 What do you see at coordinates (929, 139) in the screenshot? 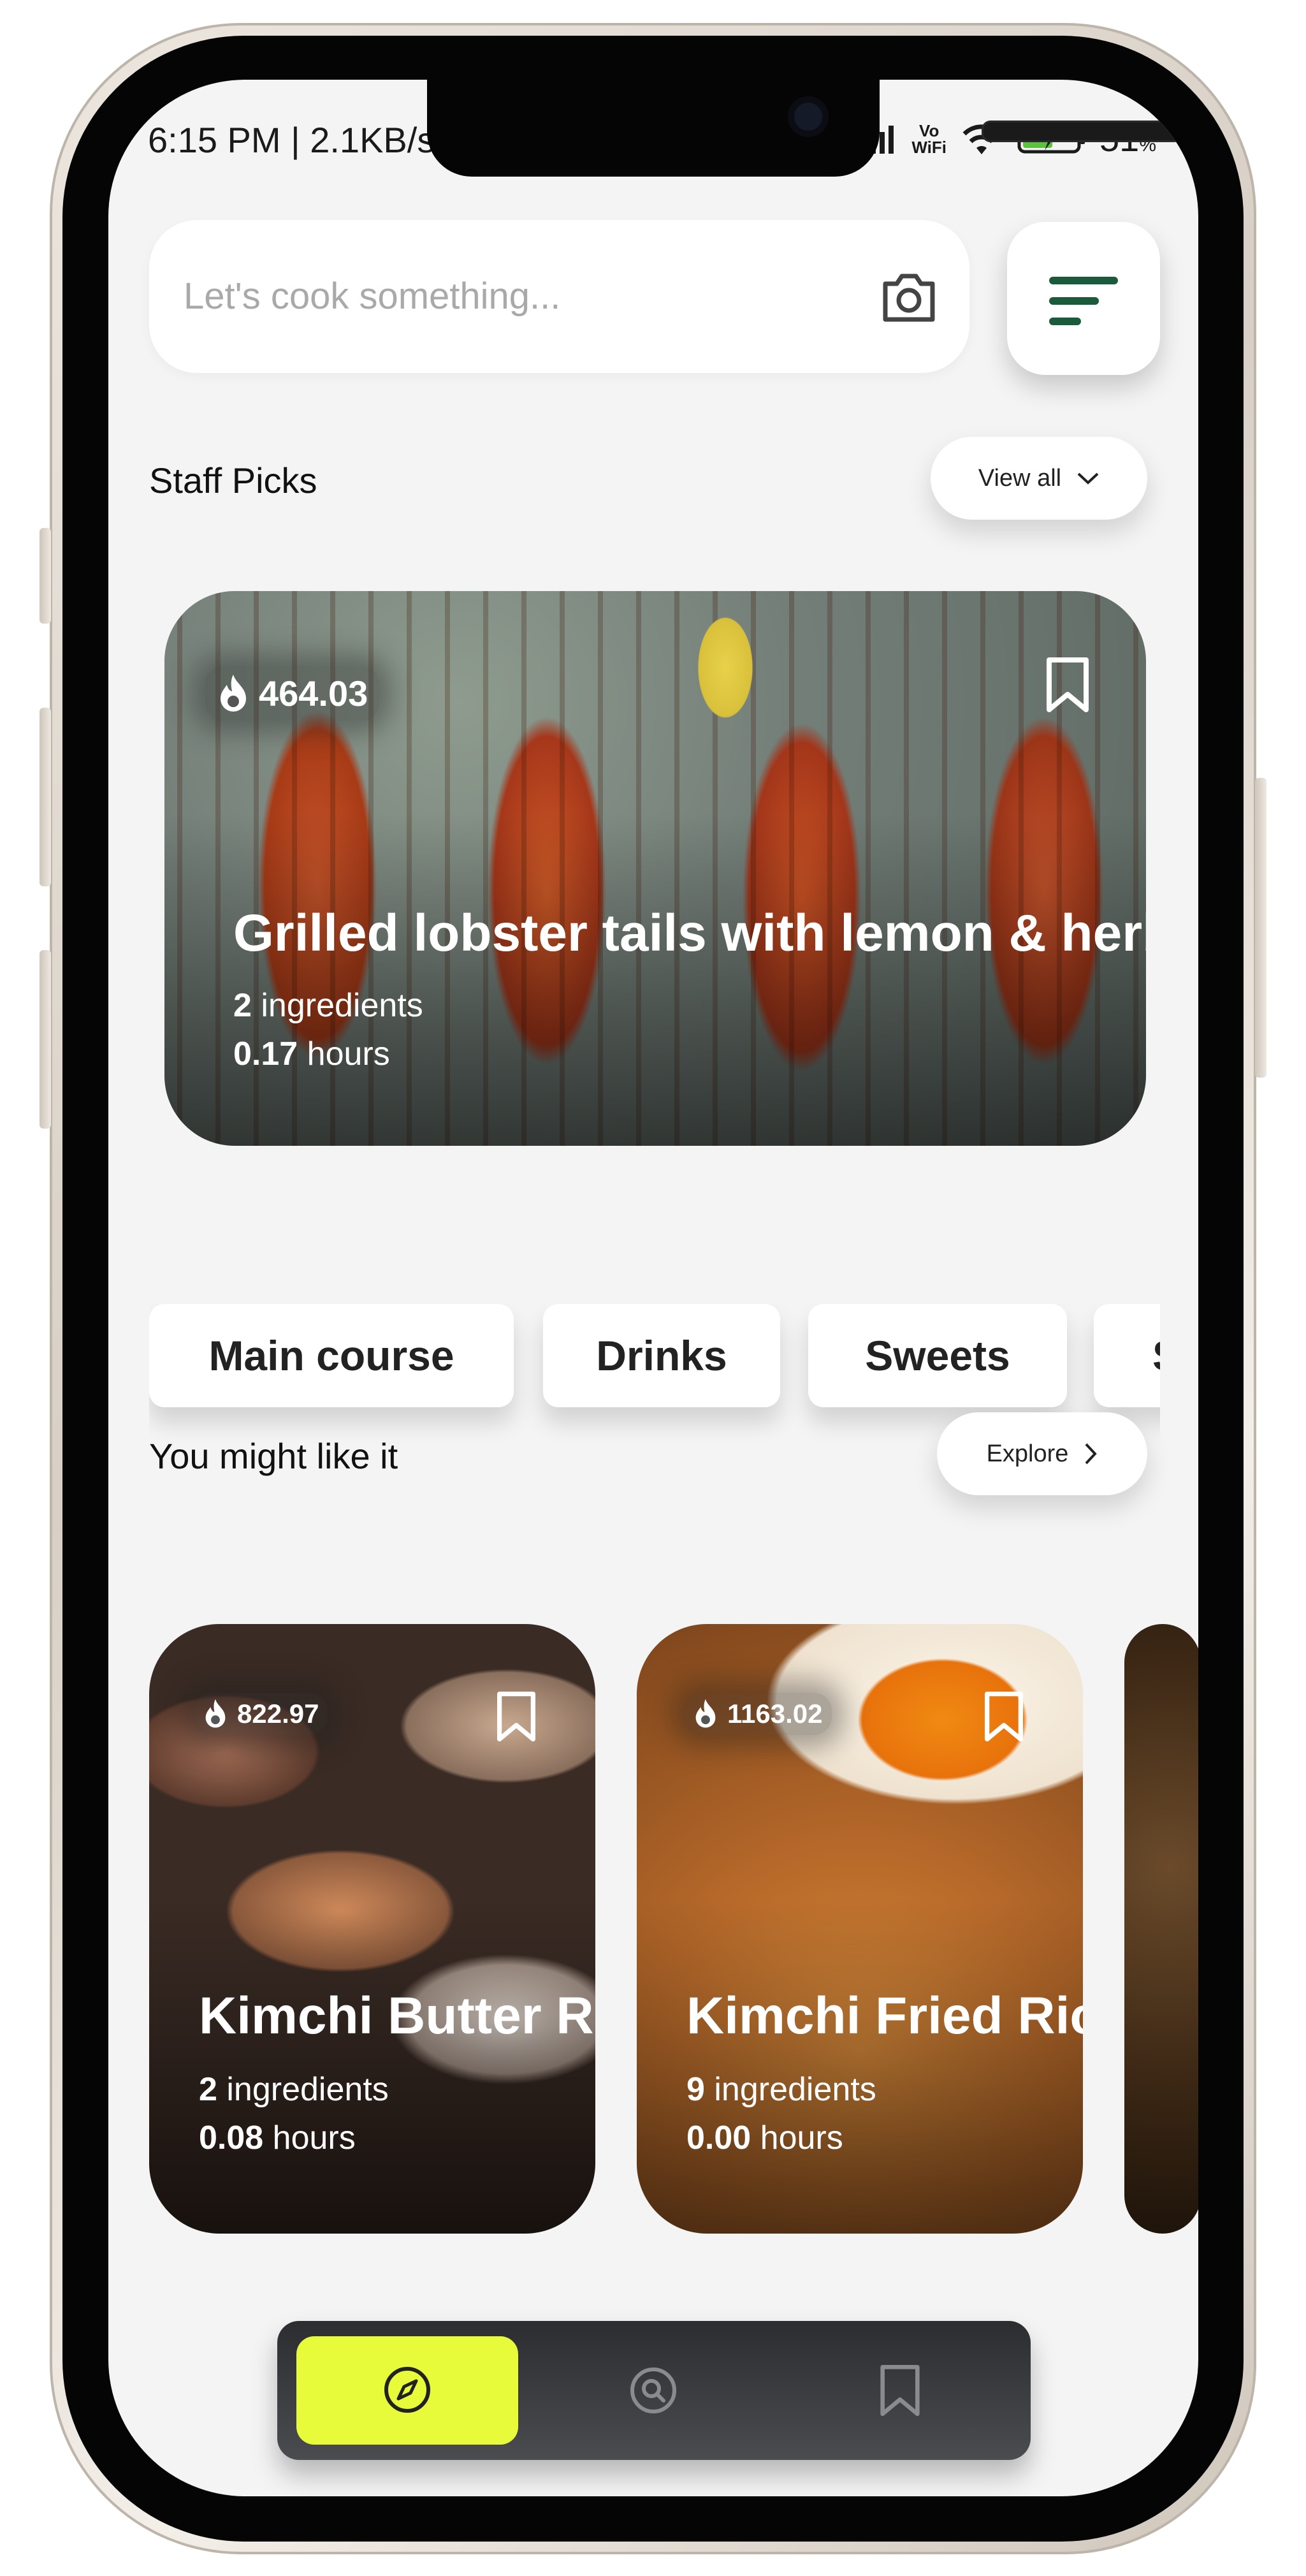
I see `vowifi-indicator: Vo WiFi` at bounding box center [929, 139].